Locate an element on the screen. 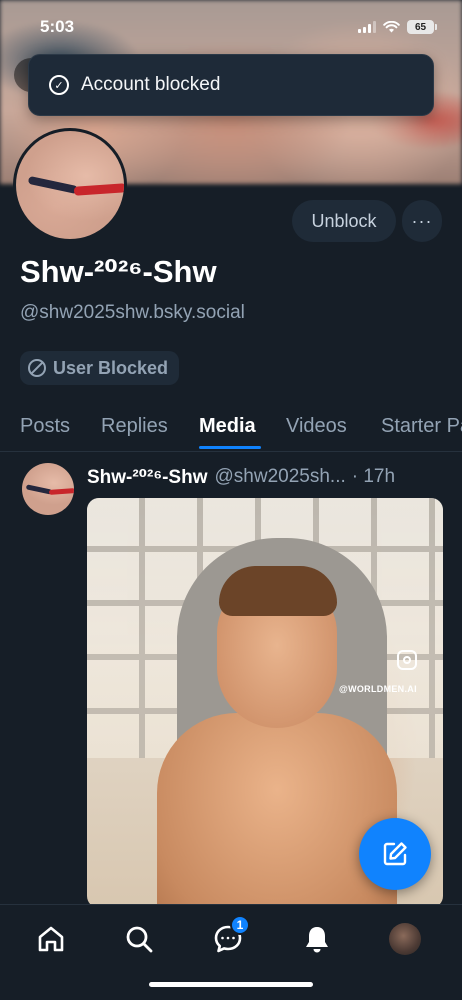 This screenshot has height=1000, width=462. instagram-icon is located at coordinates (407, 660).